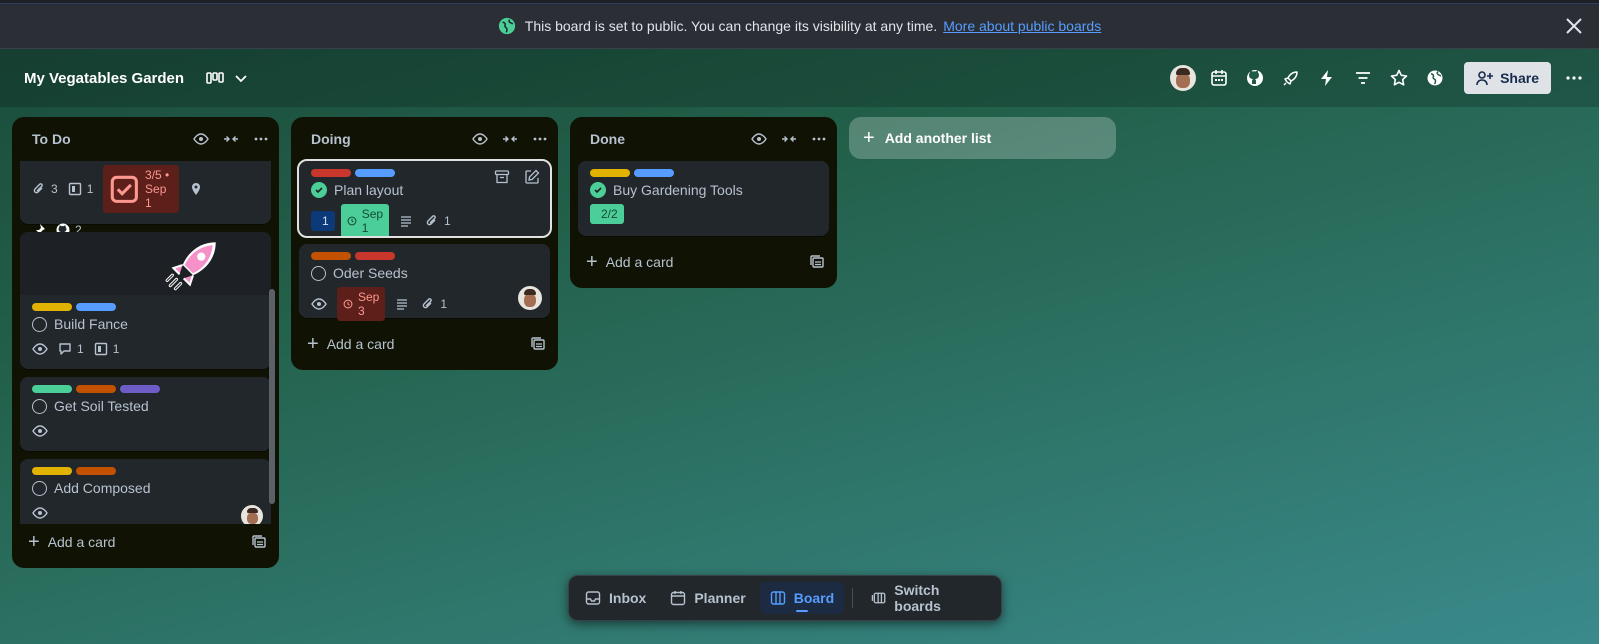  I want to click on card-oder-seeds: Oder Seeds Sep 3 1, so click(424, 282).